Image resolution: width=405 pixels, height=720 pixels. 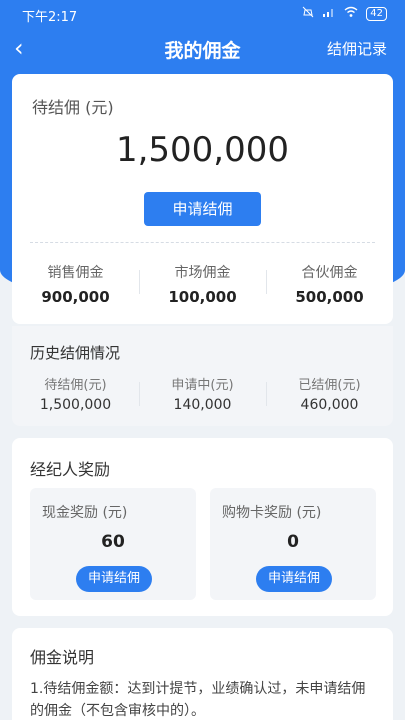 I want to click on reward-value: 60, so click(x=113, y=542).